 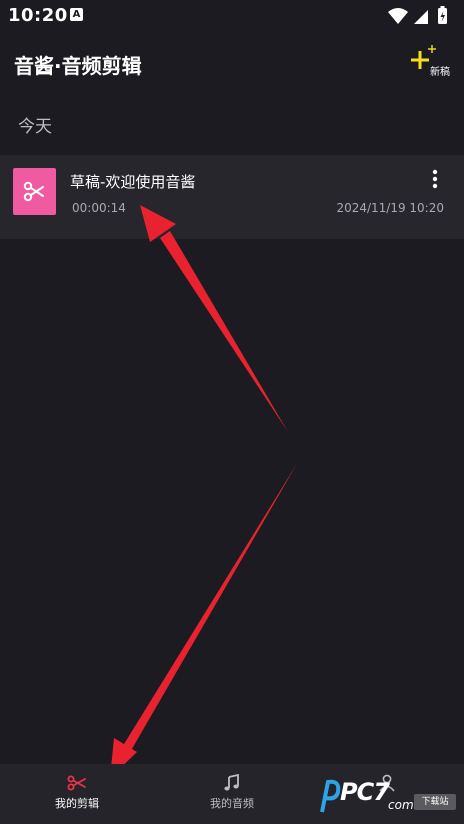 I want to click on watermark: PC7 com 下载站, so click(x=389, y=797).